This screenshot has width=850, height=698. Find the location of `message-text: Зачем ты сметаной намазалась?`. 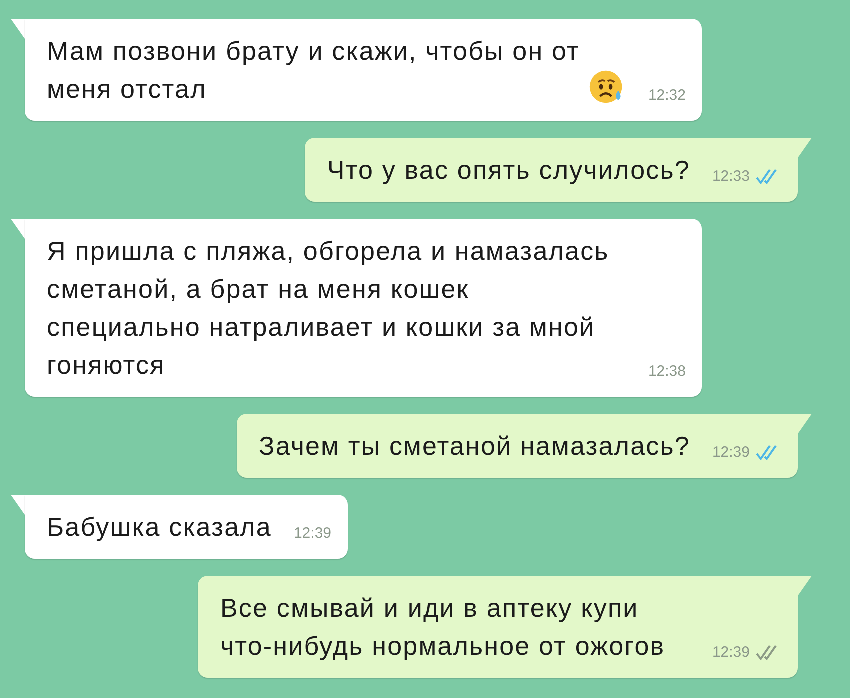

message-text: Зачем ты сметаной намазалась? is located at coordinates (474, 446).